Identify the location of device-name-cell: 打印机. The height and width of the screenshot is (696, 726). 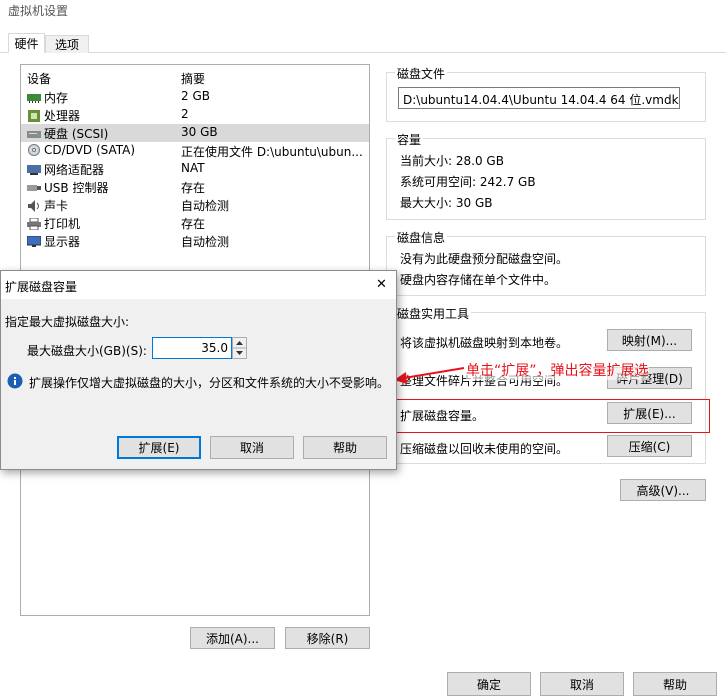
(53, 223).